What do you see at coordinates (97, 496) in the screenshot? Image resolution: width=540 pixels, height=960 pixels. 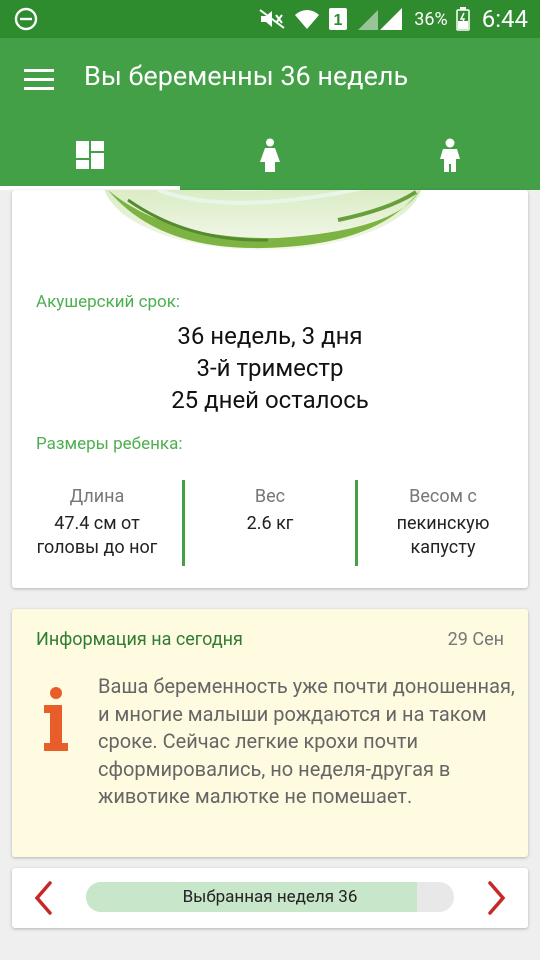 I see `size-title: Длина` at bounding box center [97, 496].